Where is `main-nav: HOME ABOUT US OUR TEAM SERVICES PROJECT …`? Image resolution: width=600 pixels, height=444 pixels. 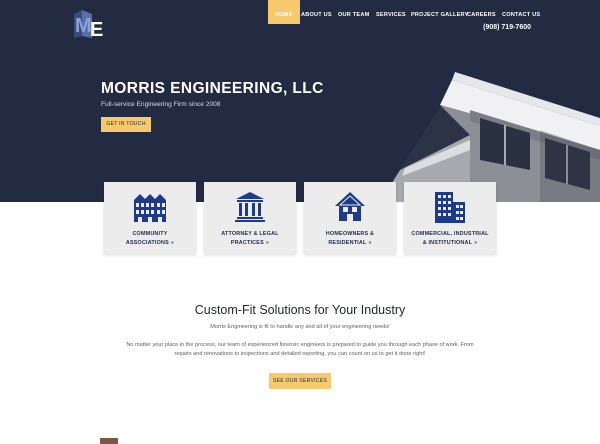
main-nav: HOME ABOUT US OUR TEAM SERVICES PROJECT … is located at coordinates (434, 15).